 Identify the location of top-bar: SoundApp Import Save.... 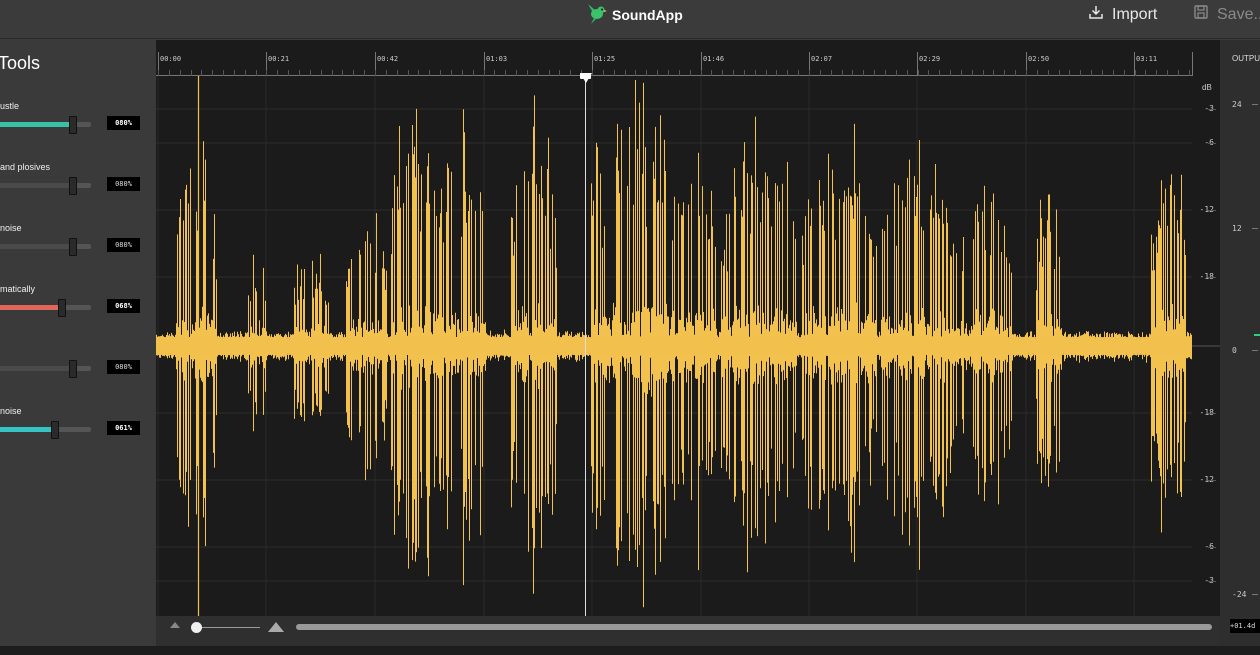
(630, 19).